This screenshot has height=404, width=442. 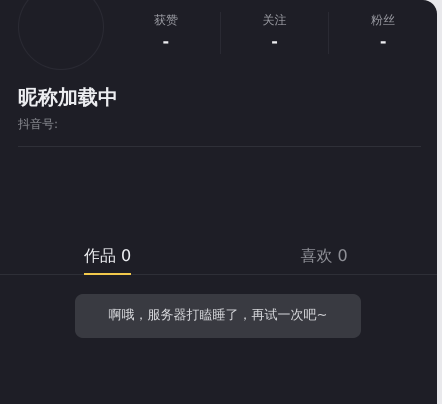 What do you see at coordinates (383, 20) in the screenshot?
I see `stat-label: 粉丝` at bounding box center [383, 20].